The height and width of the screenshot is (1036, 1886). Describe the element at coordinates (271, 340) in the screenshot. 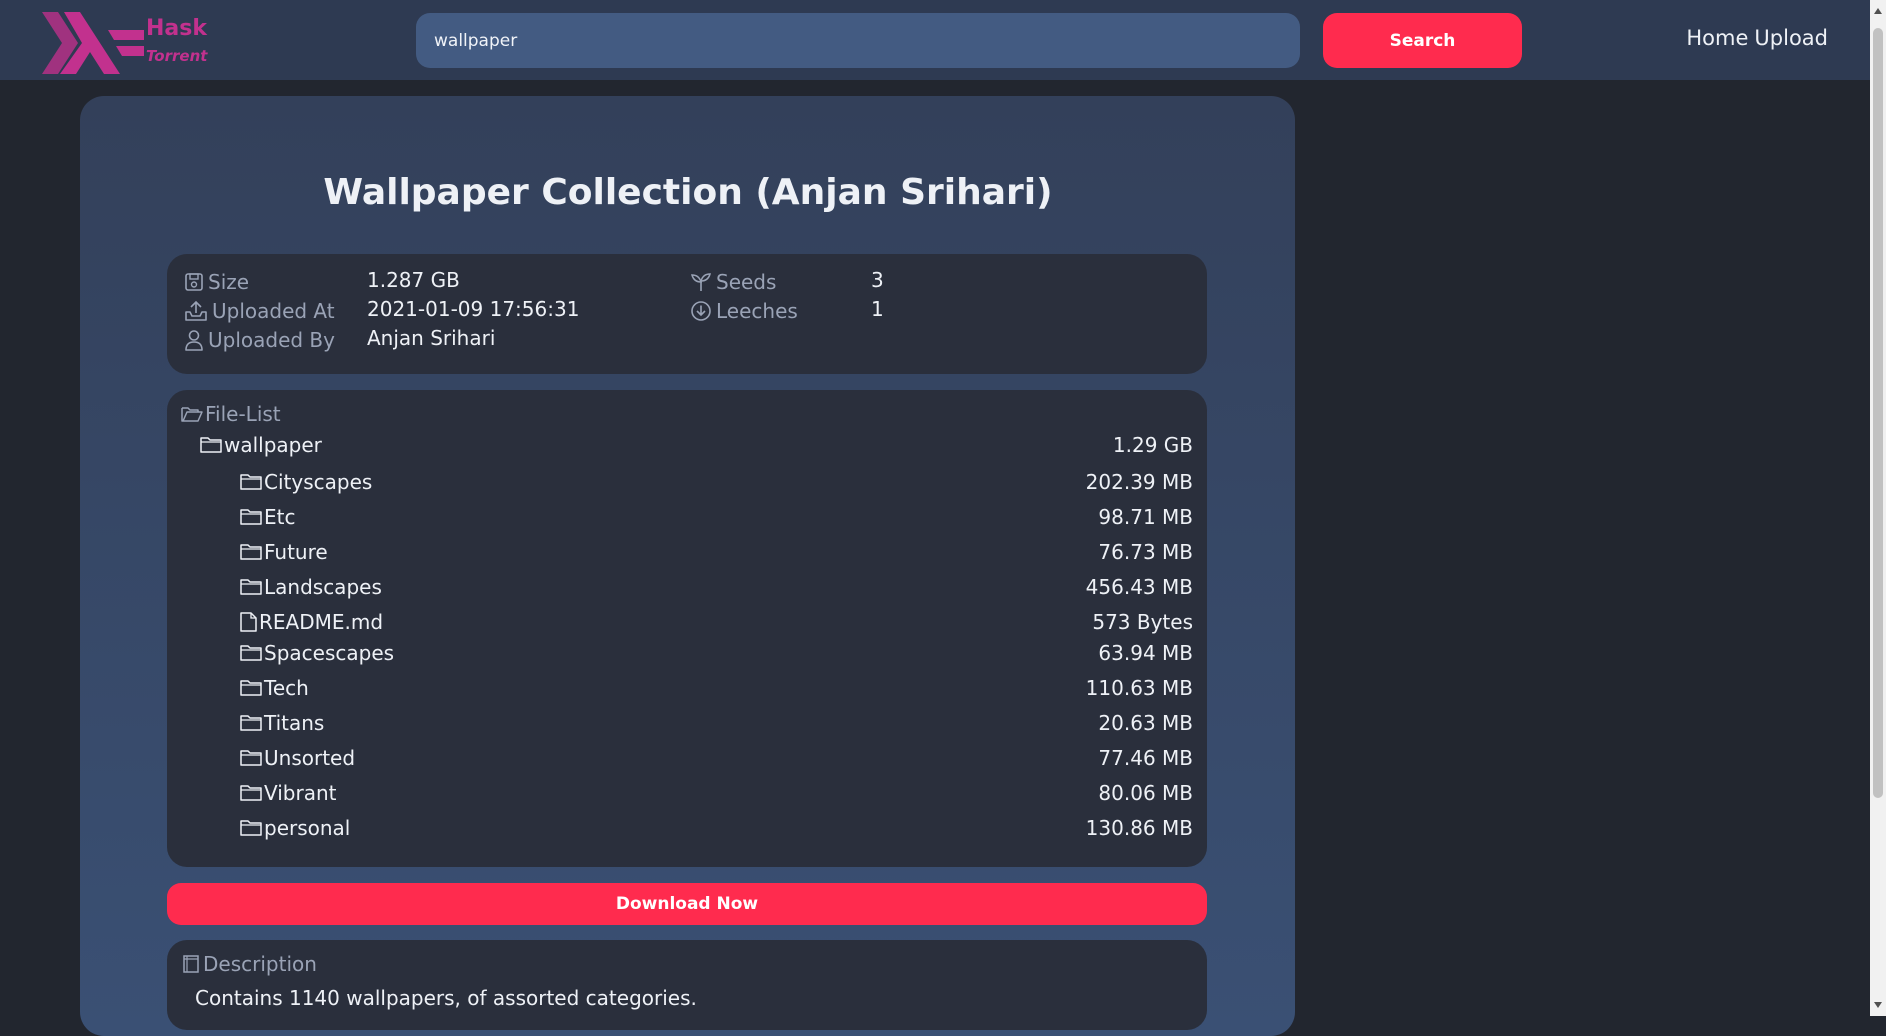

I see `uploaded-by-label: Uploaded By` at that location.